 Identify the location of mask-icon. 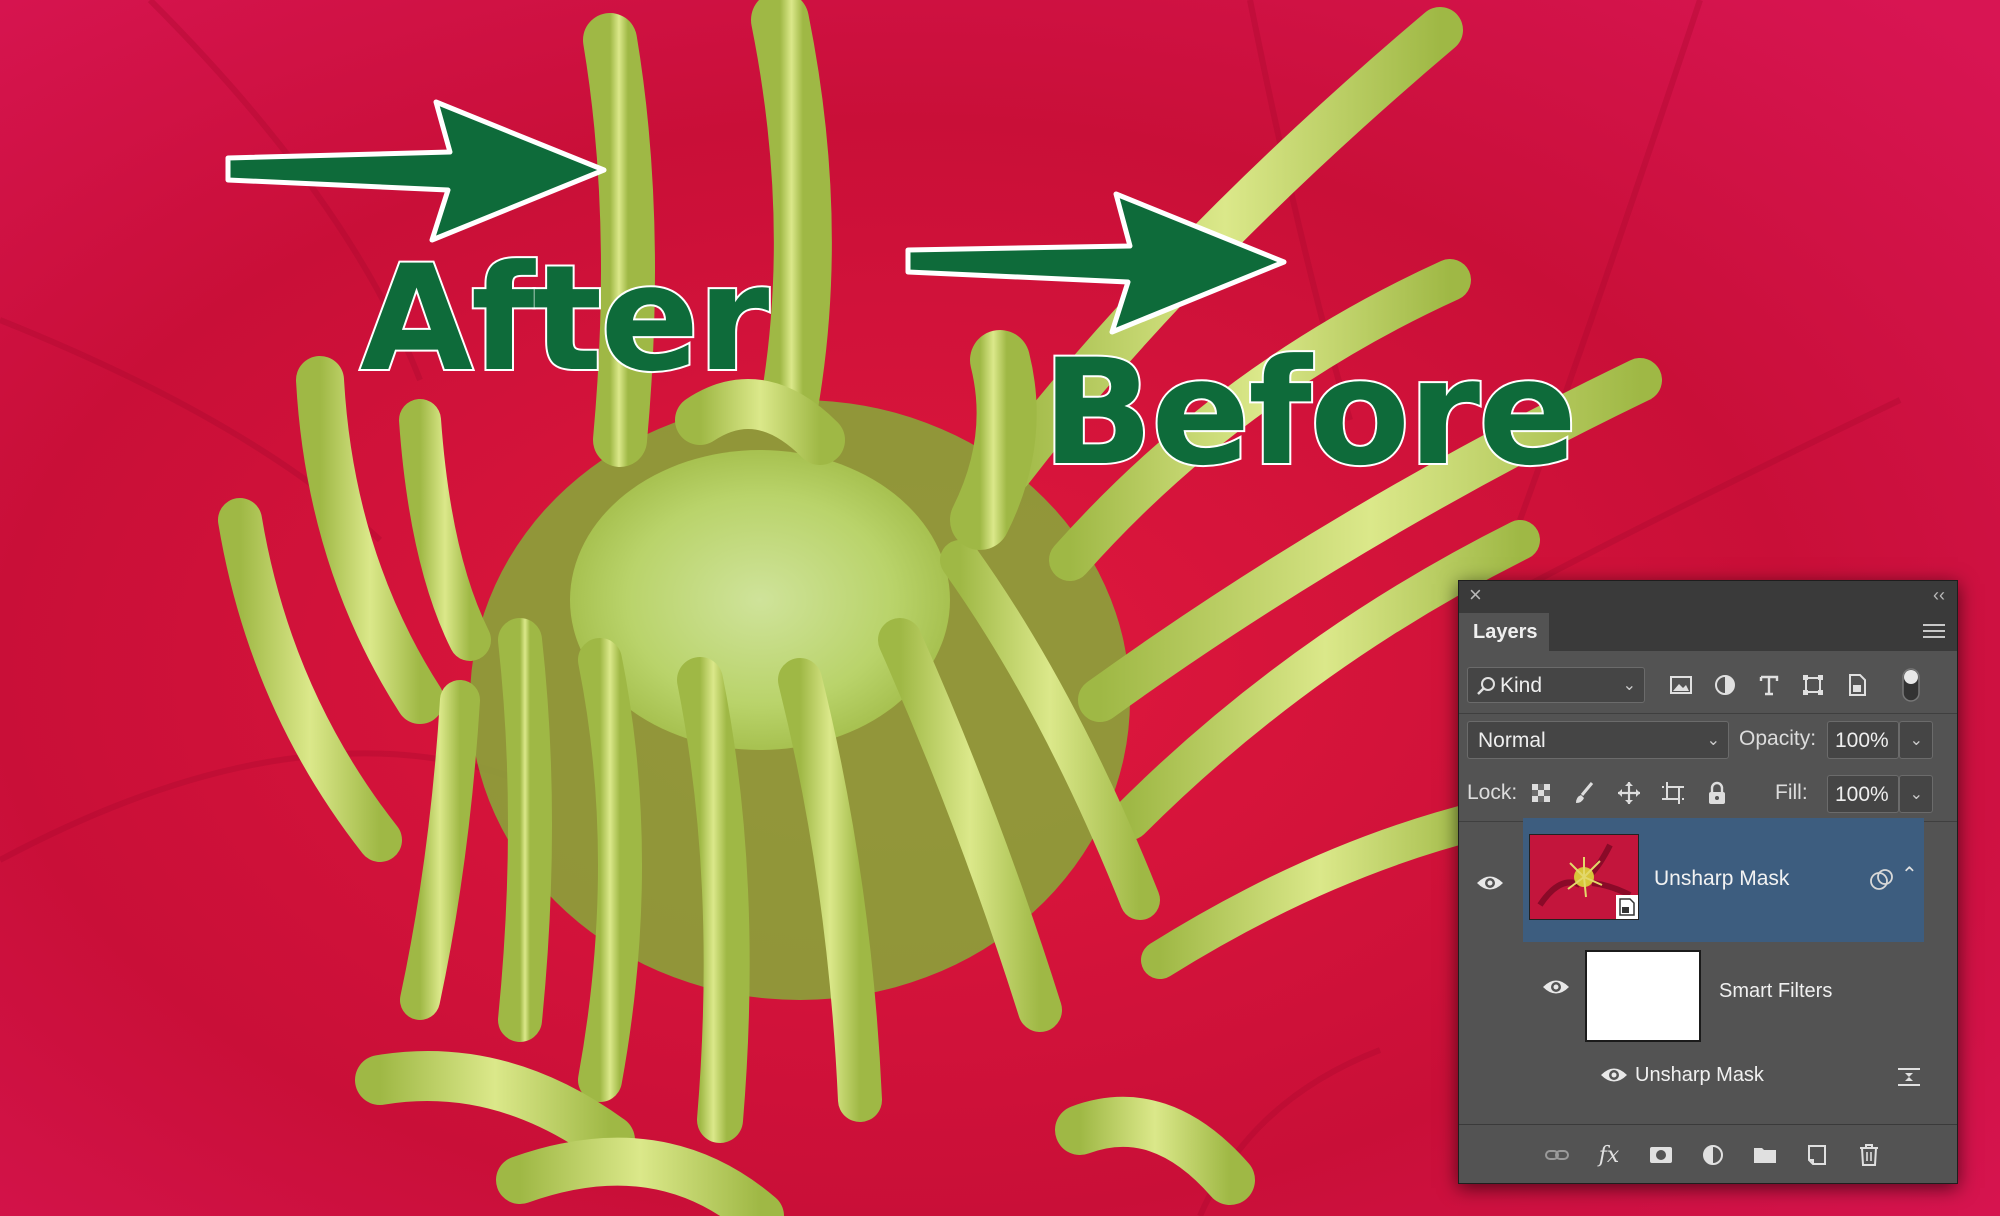
(1661, 1155).